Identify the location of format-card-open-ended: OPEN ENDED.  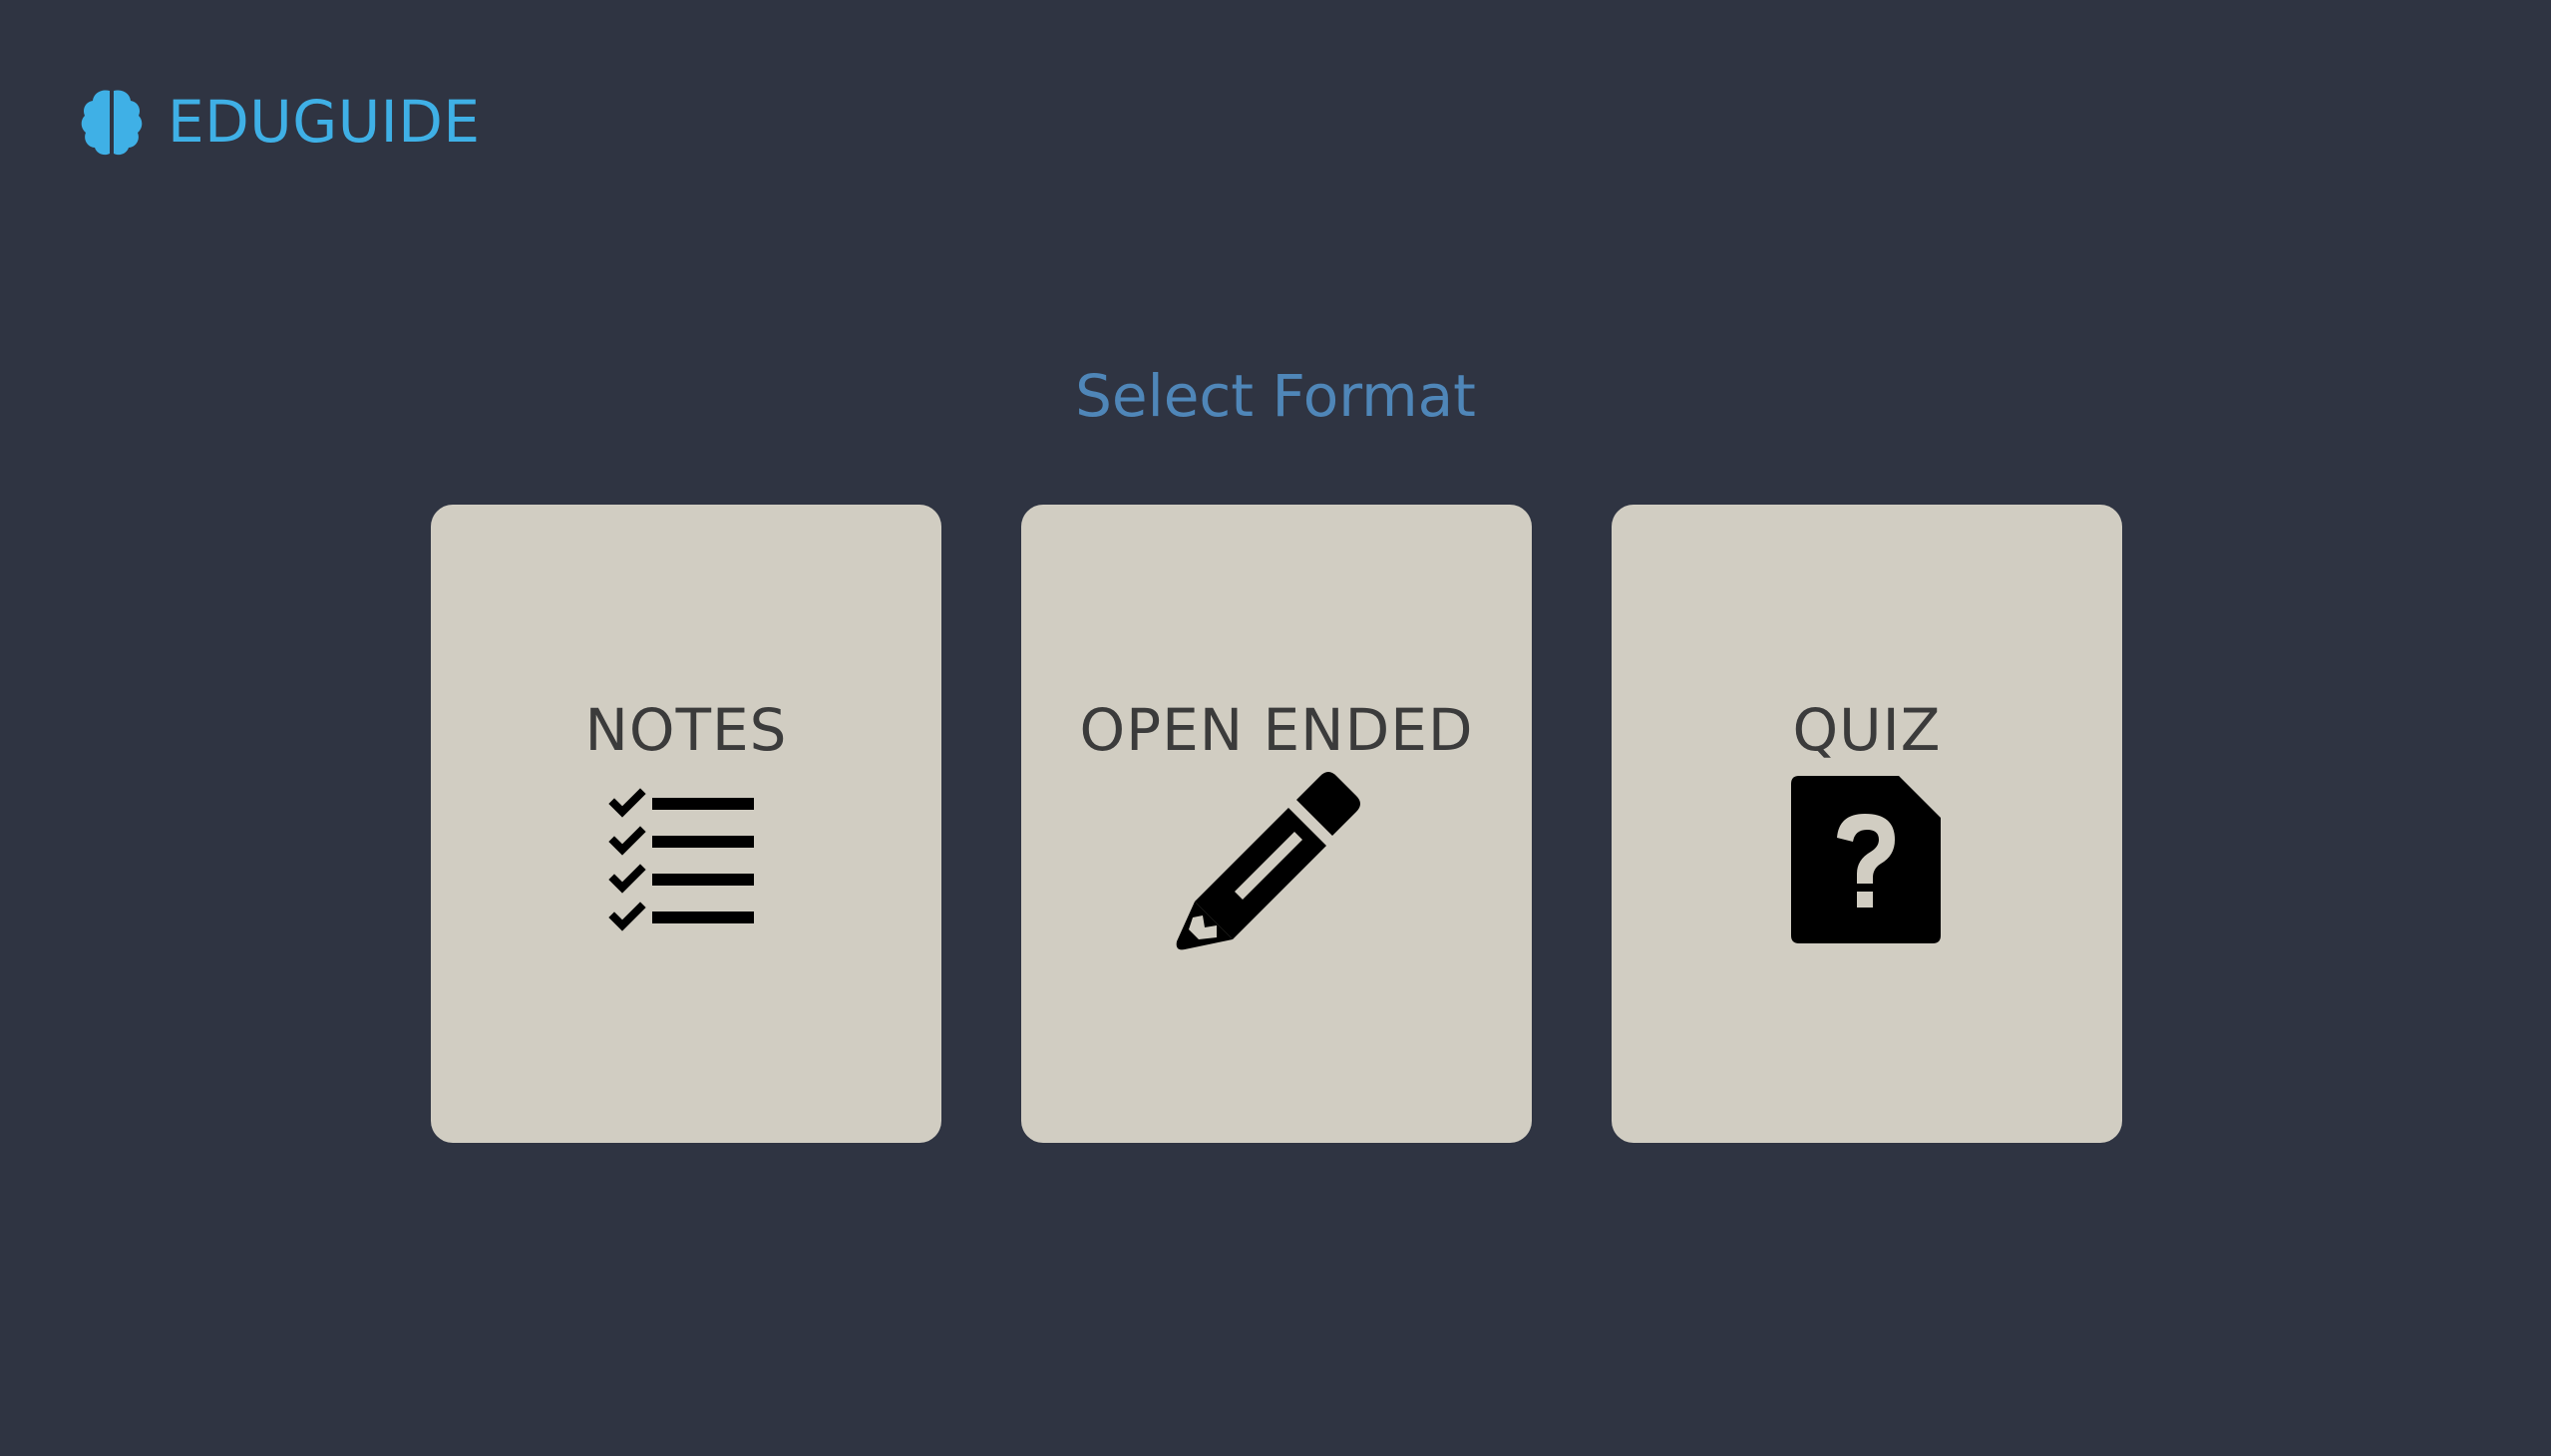
(1277, 824).